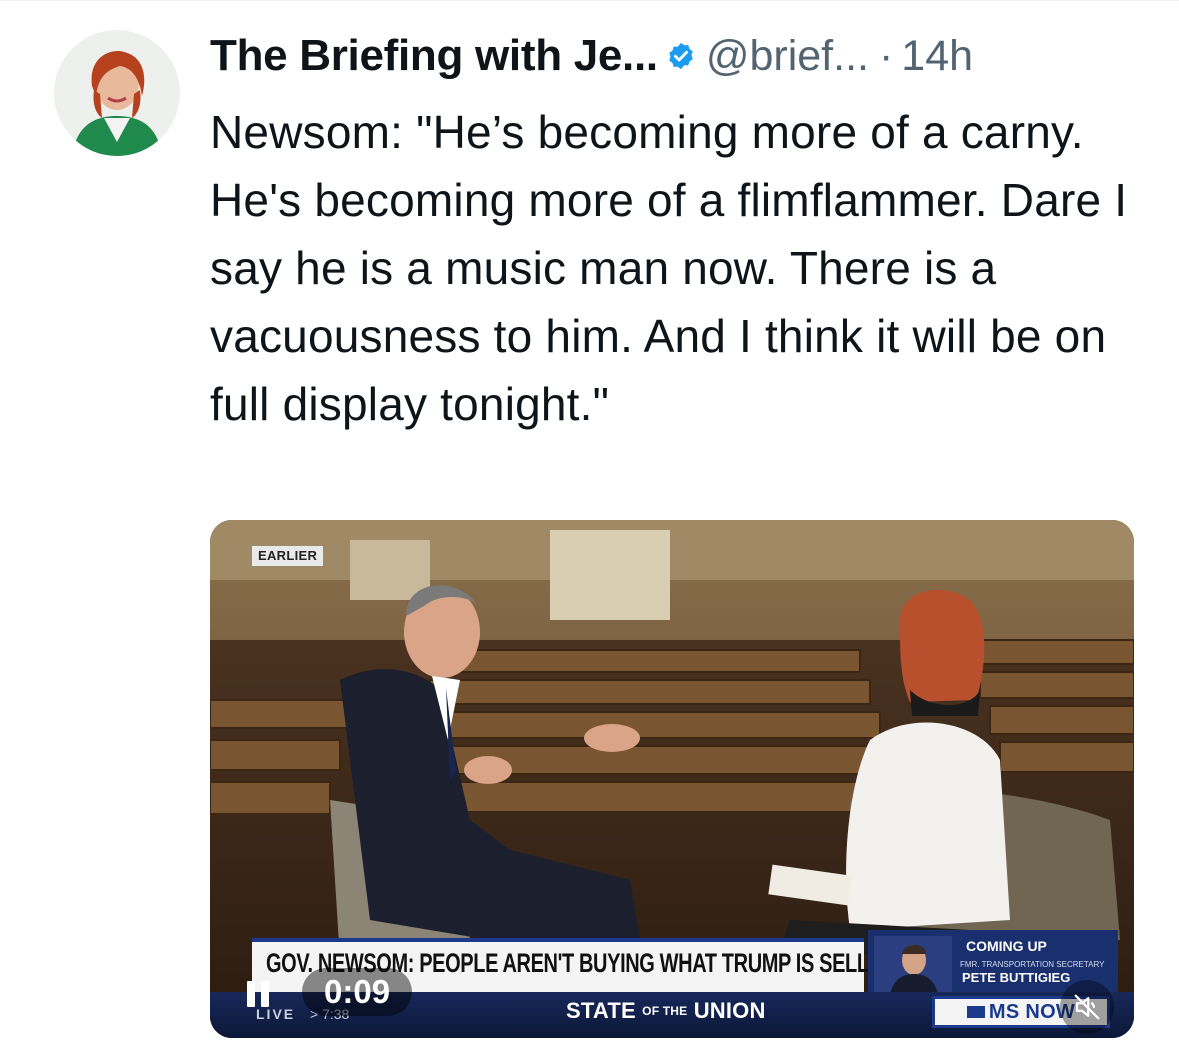 This screenshot has height=1047, width=1179. What do you see at coordinates (288, 556) in the screenshot?
I see `earlier-badge: EARLIER` at bounding box center [288, 556].